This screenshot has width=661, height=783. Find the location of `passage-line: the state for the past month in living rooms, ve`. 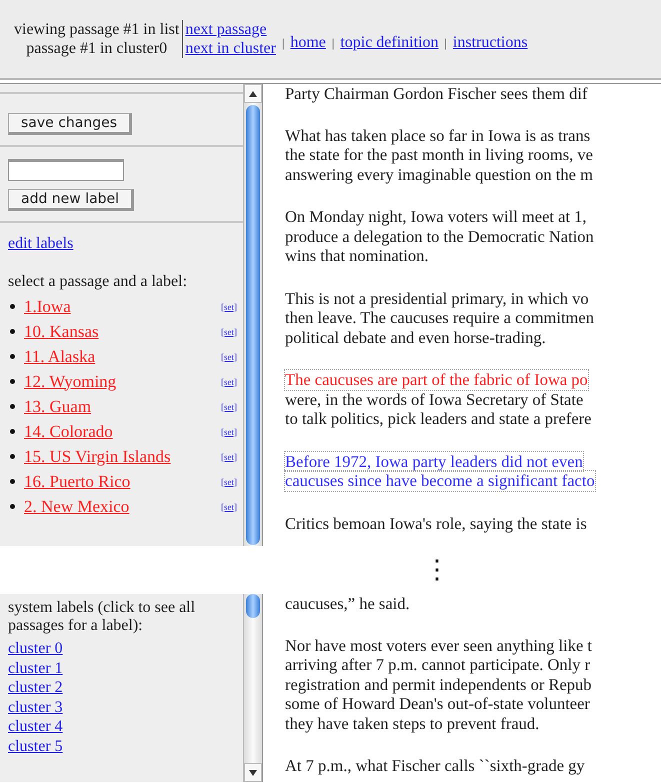

passage-line: the state for the past month in living rooms, ve is located at coordinates (439, 154).